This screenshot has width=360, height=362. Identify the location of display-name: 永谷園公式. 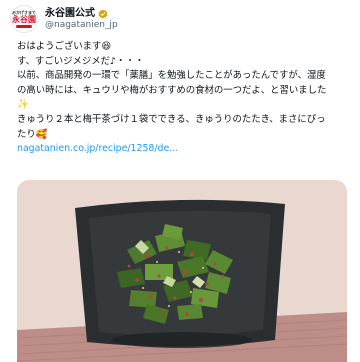
(70, 14).